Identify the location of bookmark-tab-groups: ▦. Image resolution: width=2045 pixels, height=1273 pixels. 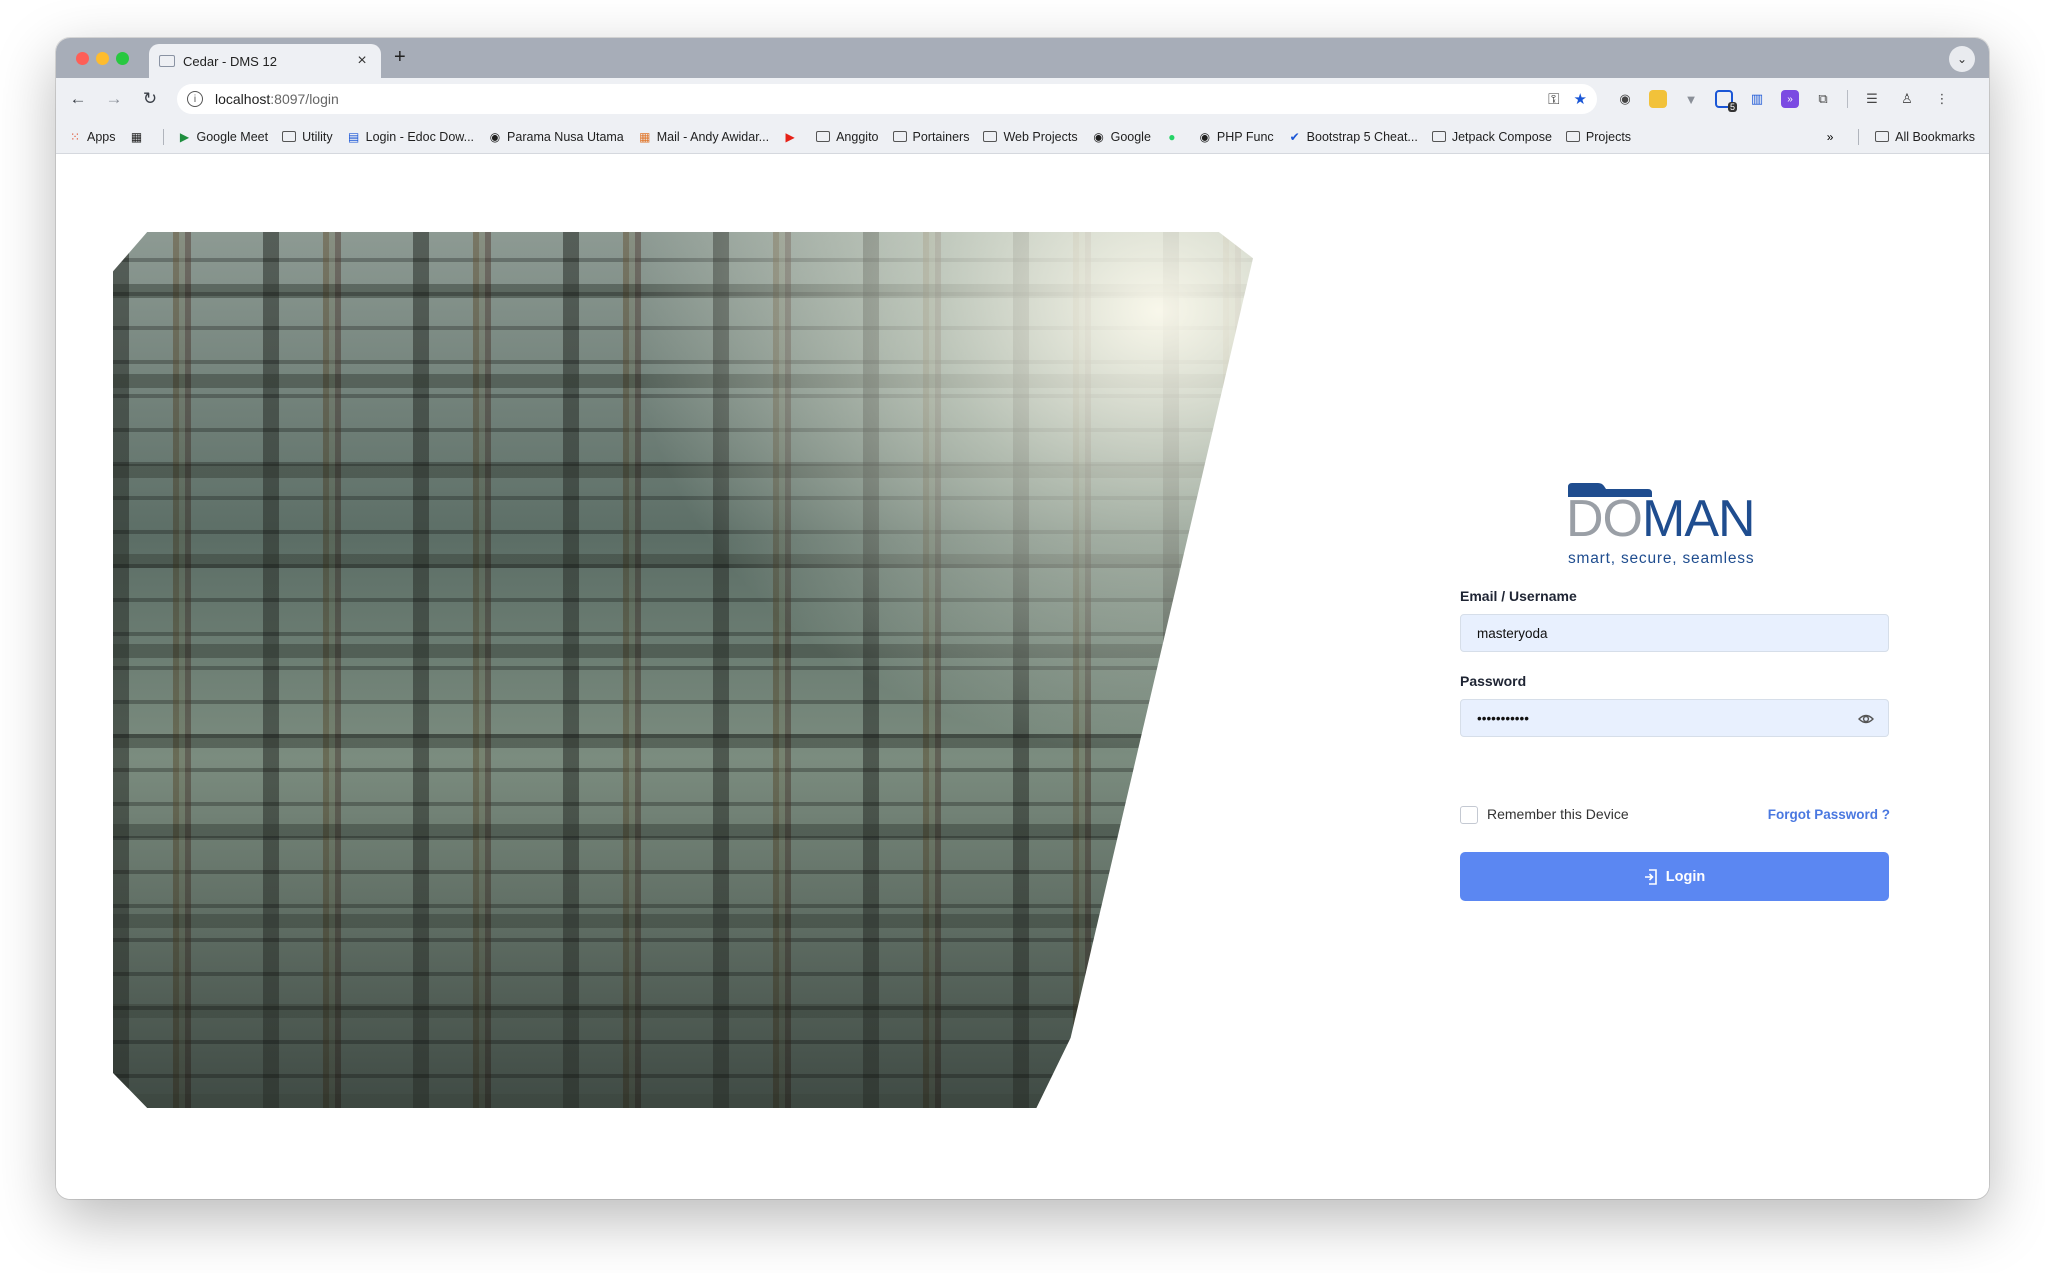
(139, 137).